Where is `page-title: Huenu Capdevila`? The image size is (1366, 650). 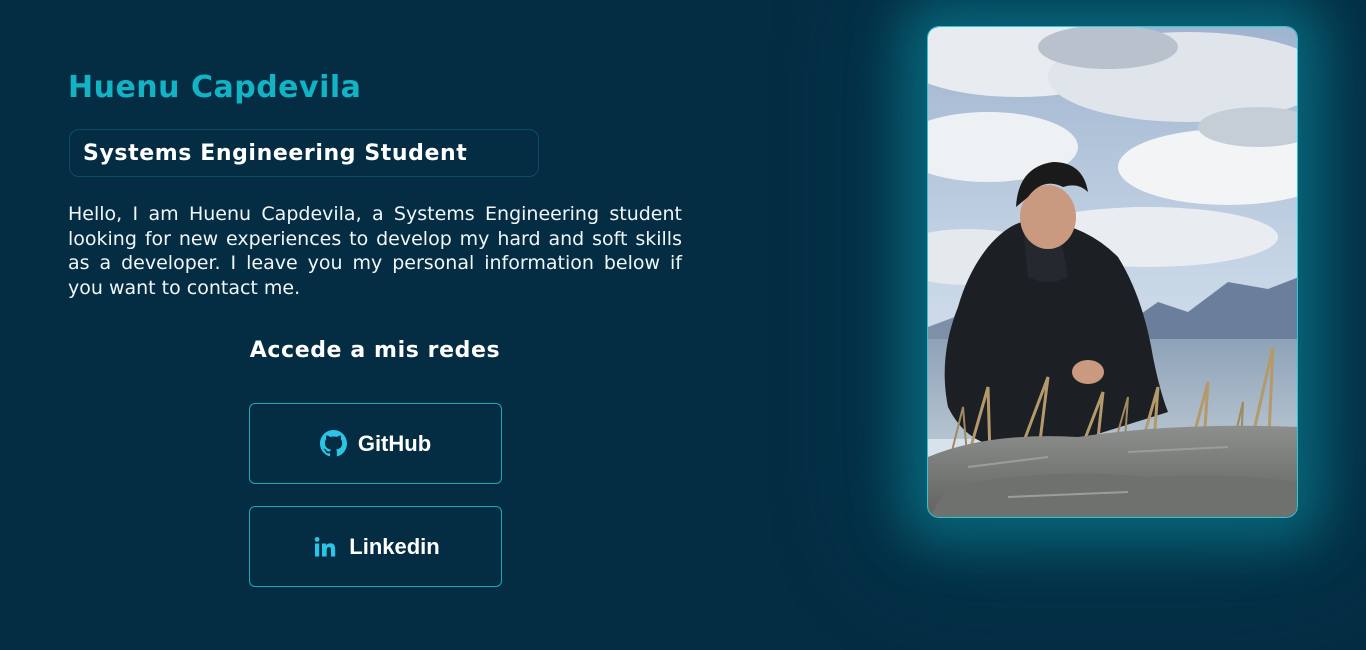 page-title: Huenu Capdevila is located at coordinates (215, 87).